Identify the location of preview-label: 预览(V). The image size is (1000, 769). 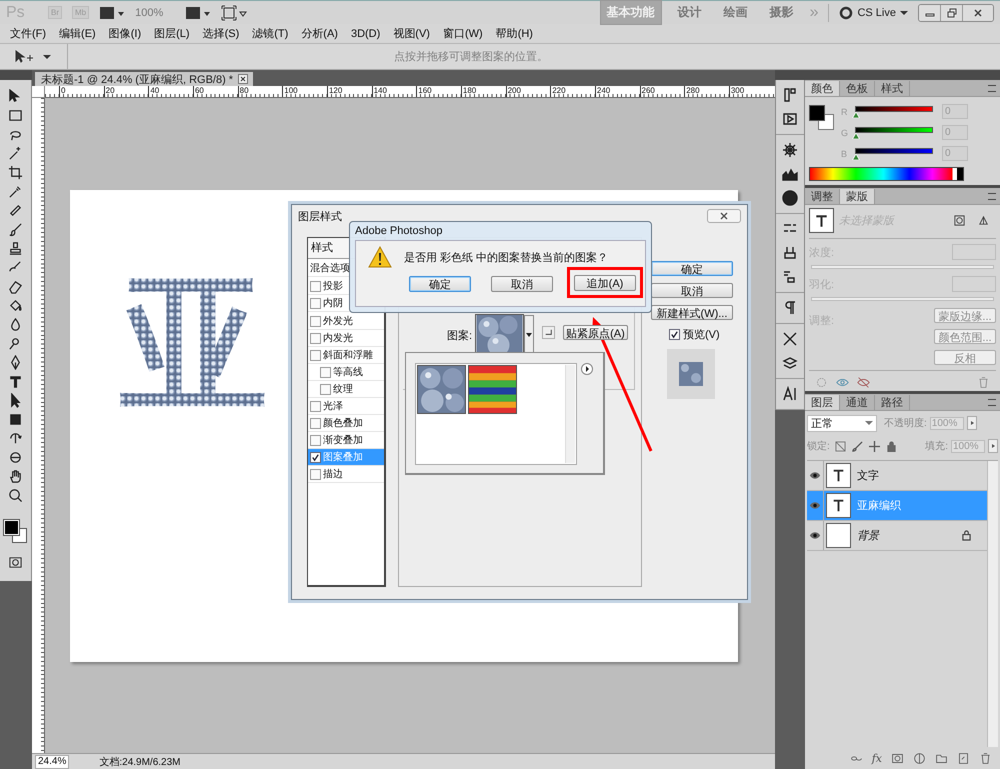
(701, 335).